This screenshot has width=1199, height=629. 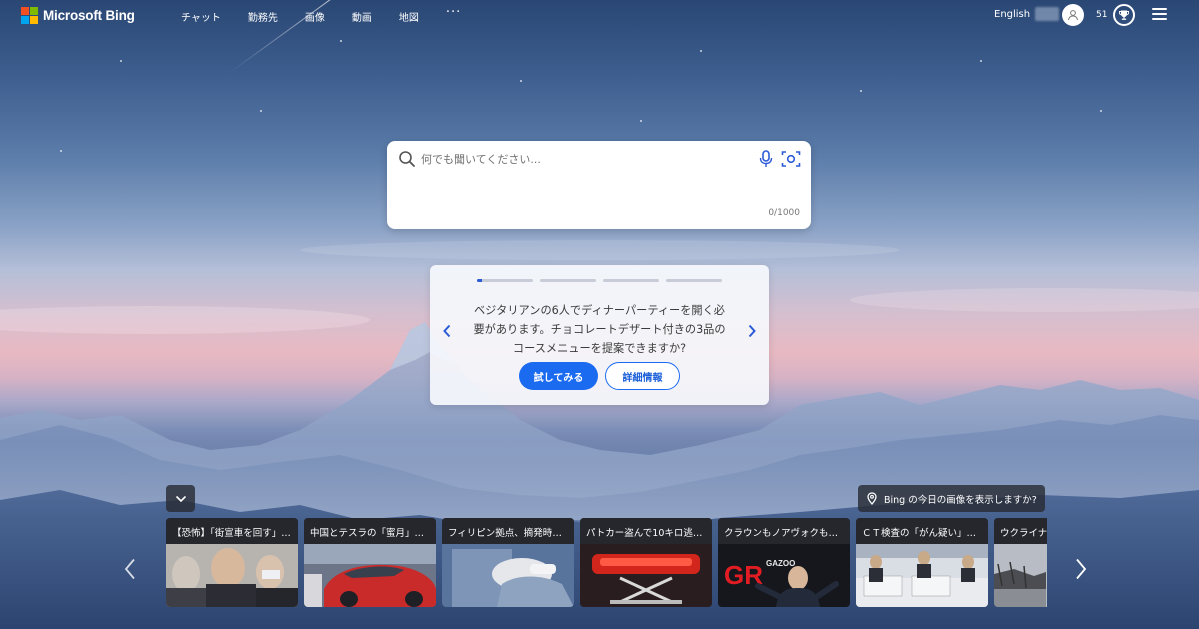 What do you see at coordinates (1101, 15) in the screenshot?
I see `rewards-points: 51` at bounding box center [1101, 15].